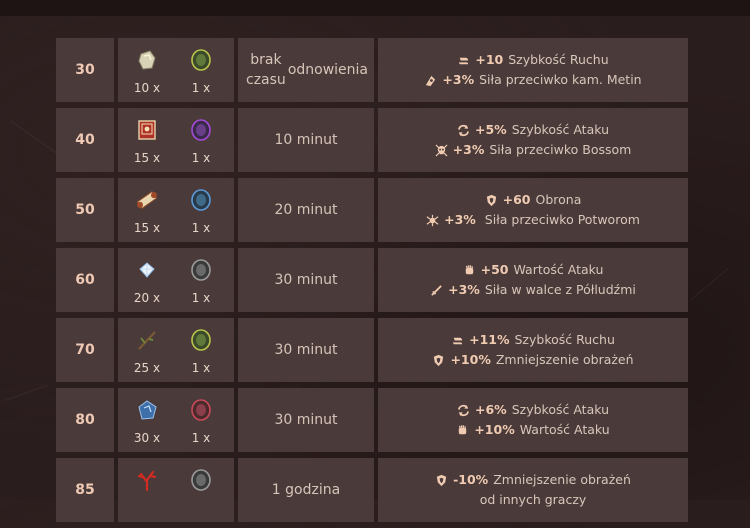 Image resolution: width=750 pixels, height=528 pixels. I want to click on stone-ore-icon, so click(147, 60).